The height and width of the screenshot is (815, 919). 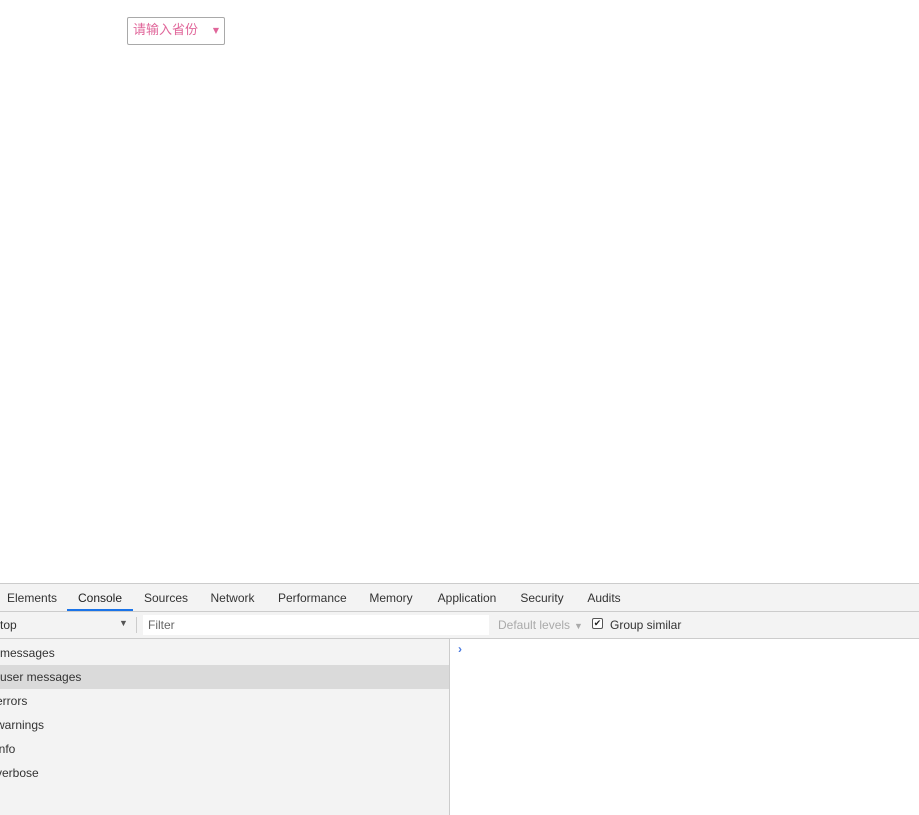 What do you see at coordinates (391, 597) in the screenshot?
I see `tab-memory: Memory` at bounding box center [391, 597].